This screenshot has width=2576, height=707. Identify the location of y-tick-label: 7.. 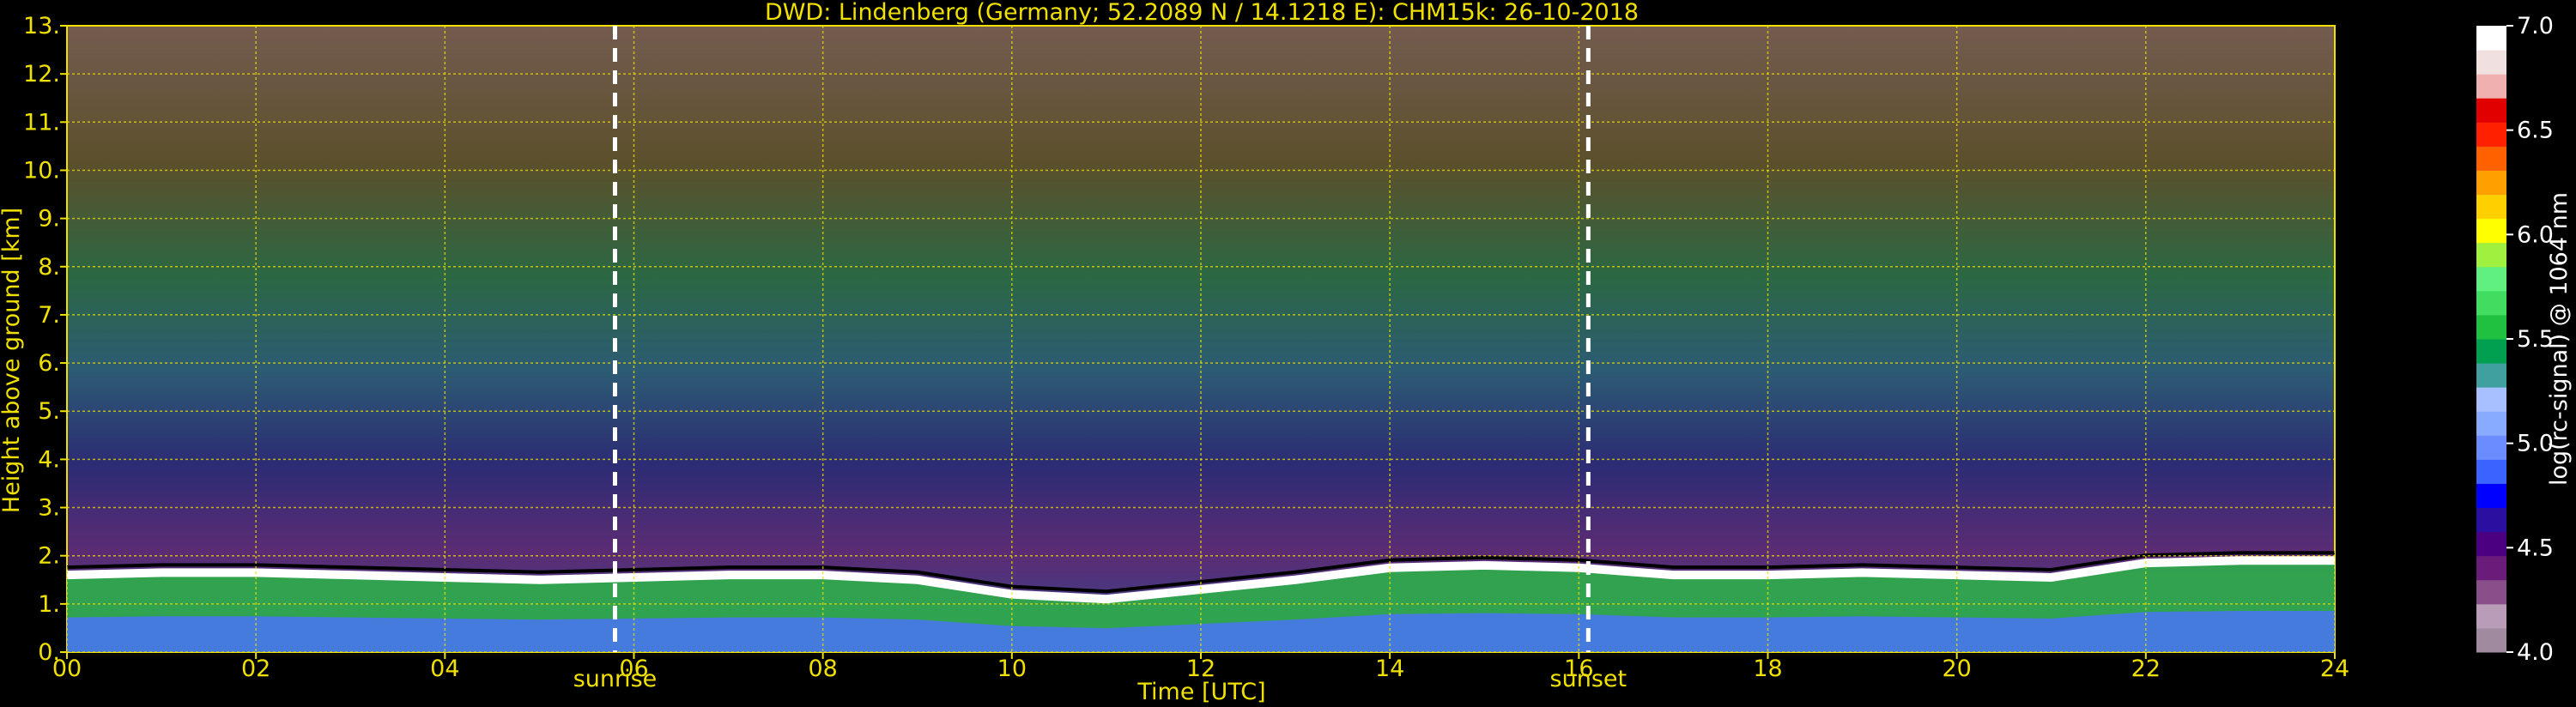
(49, 316).